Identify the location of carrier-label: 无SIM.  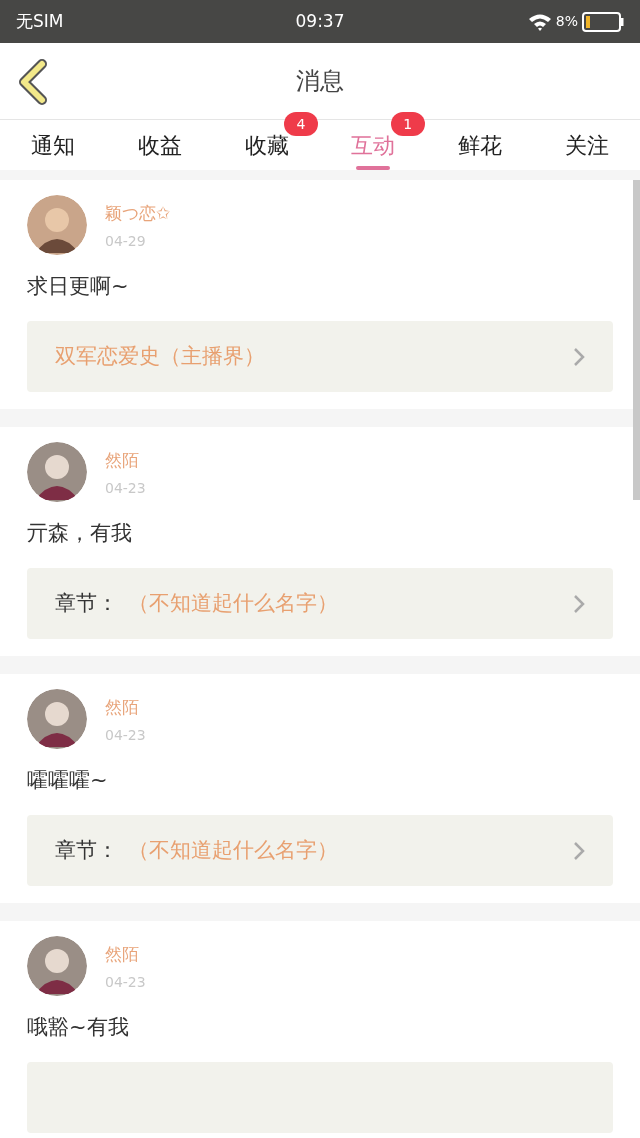
(40, 21).